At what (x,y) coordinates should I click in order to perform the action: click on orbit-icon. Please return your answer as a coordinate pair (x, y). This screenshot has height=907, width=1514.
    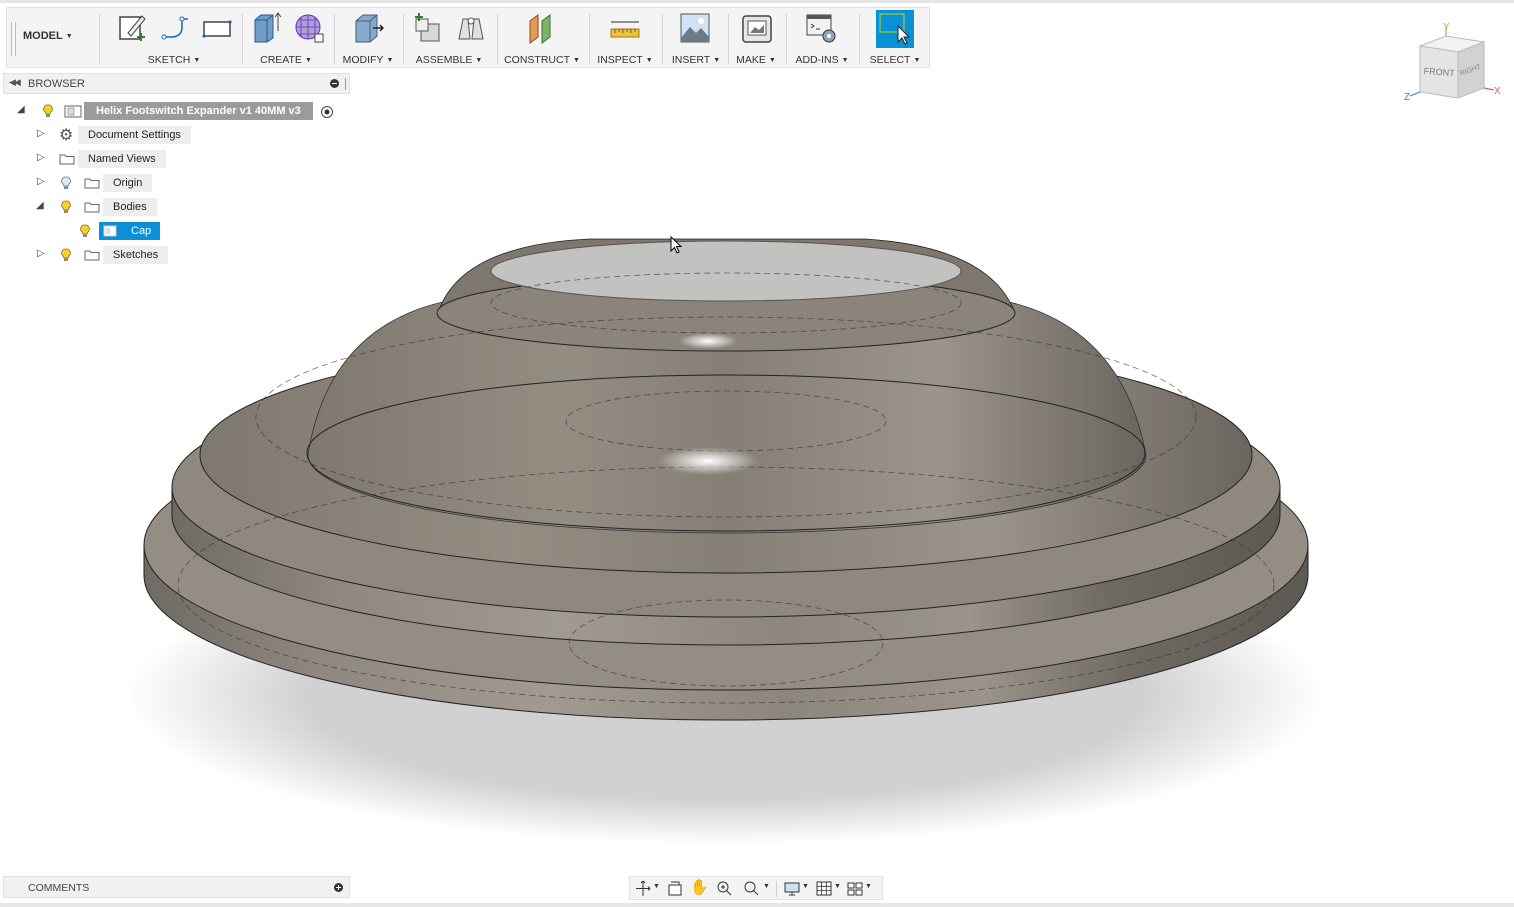
    Looking at the image, I should click on (643, 888).